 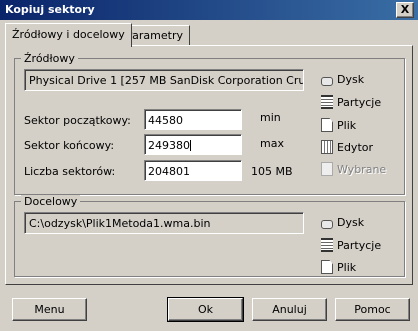 What do you see at coordinates (347, 267) in the screenshot?
I see `target-file-label: Plik` at bounding box center [347, 267].